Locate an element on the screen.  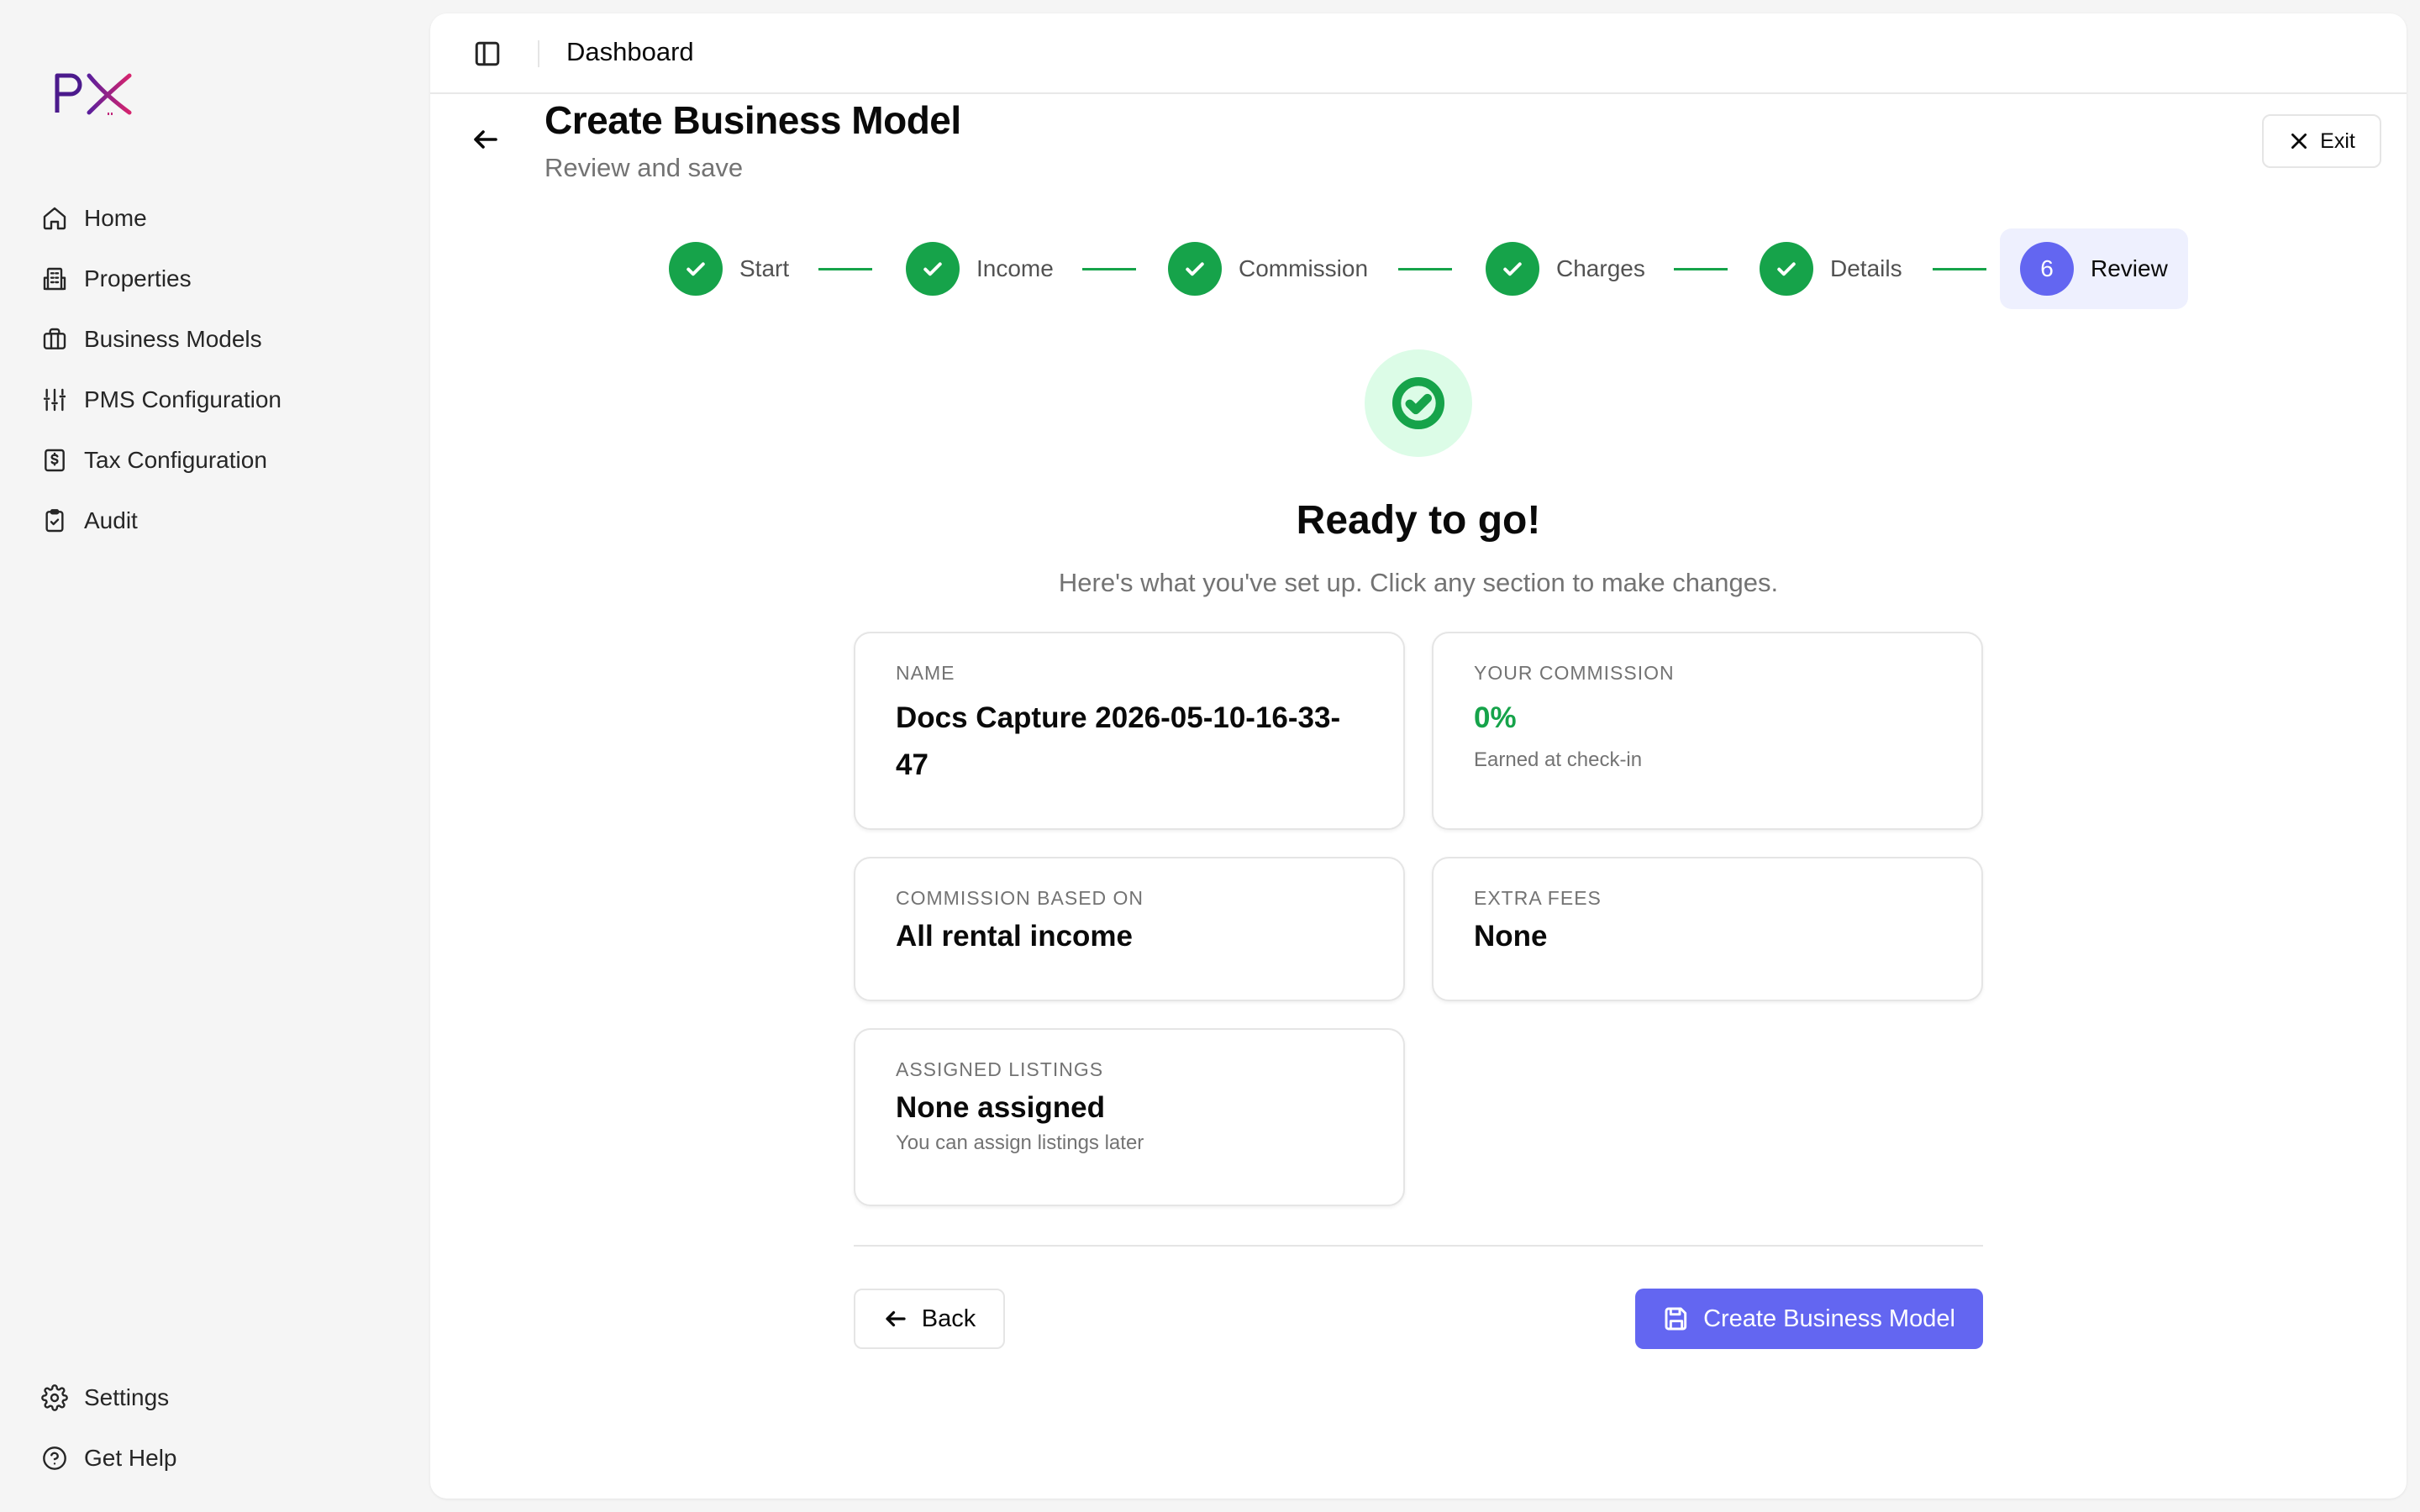
check-circle-icon is located at coordinates (1418, 403).